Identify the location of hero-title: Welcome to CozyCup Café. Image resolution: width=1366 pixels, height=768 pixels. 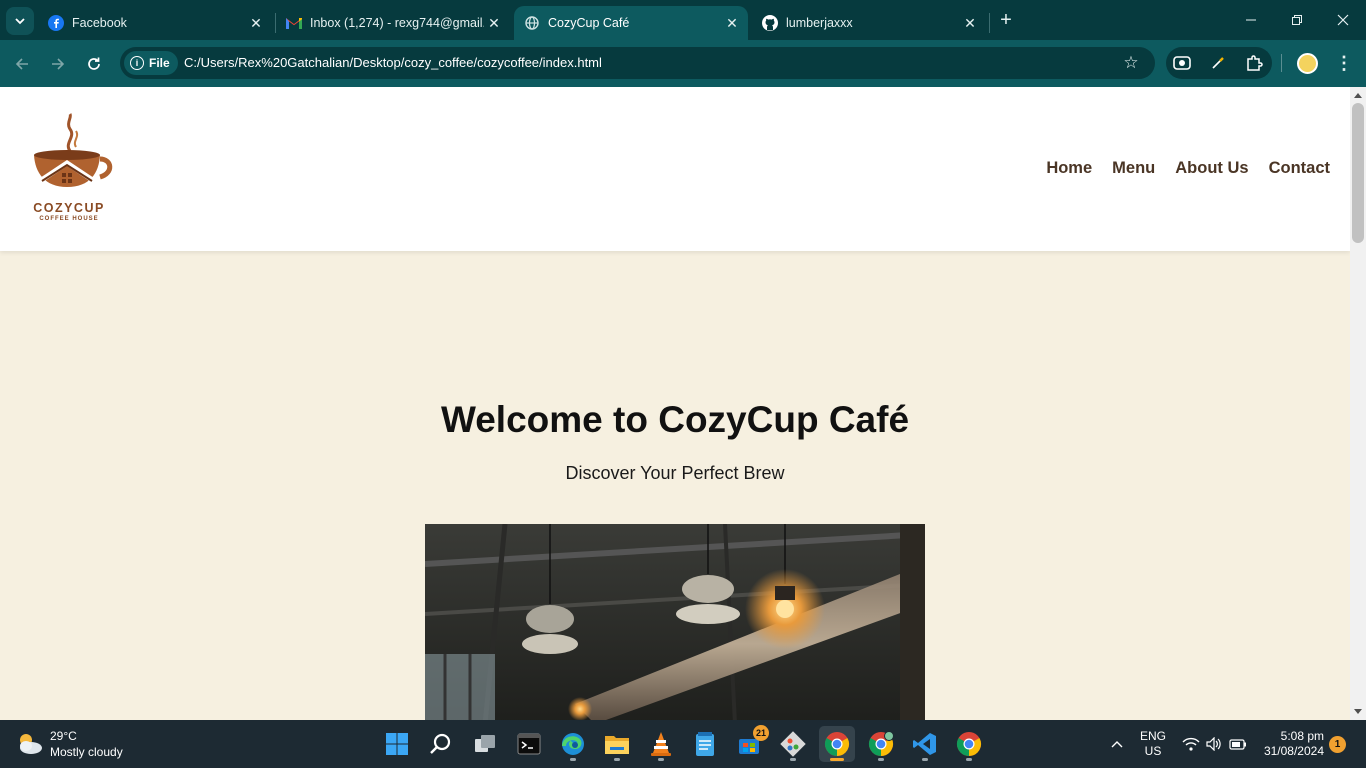
(675, 419).